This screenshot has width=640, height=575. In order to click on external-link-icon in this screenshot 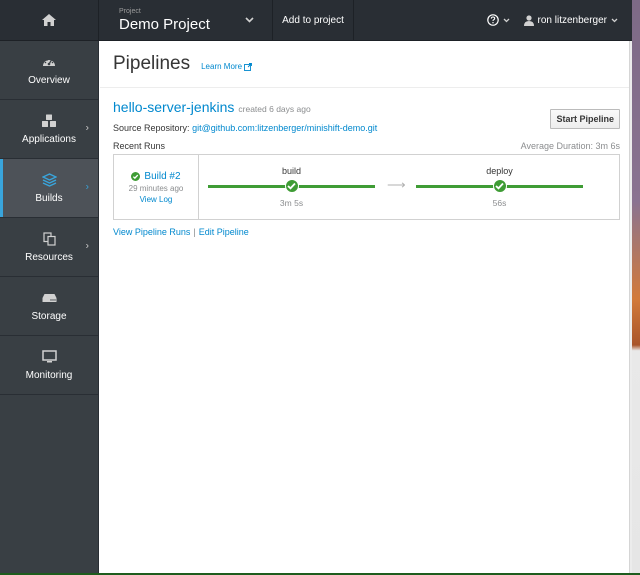, I will do `click(248, 66)`.